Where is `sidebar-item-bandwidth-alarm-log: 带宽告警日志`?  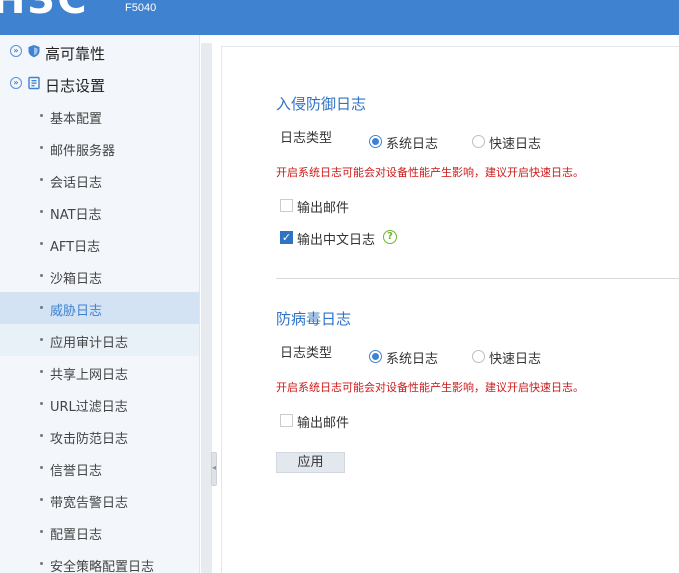 sidebar-item-bandwidth-alarm-log: 带宽告警日志 is located at coordinates (99, 500).